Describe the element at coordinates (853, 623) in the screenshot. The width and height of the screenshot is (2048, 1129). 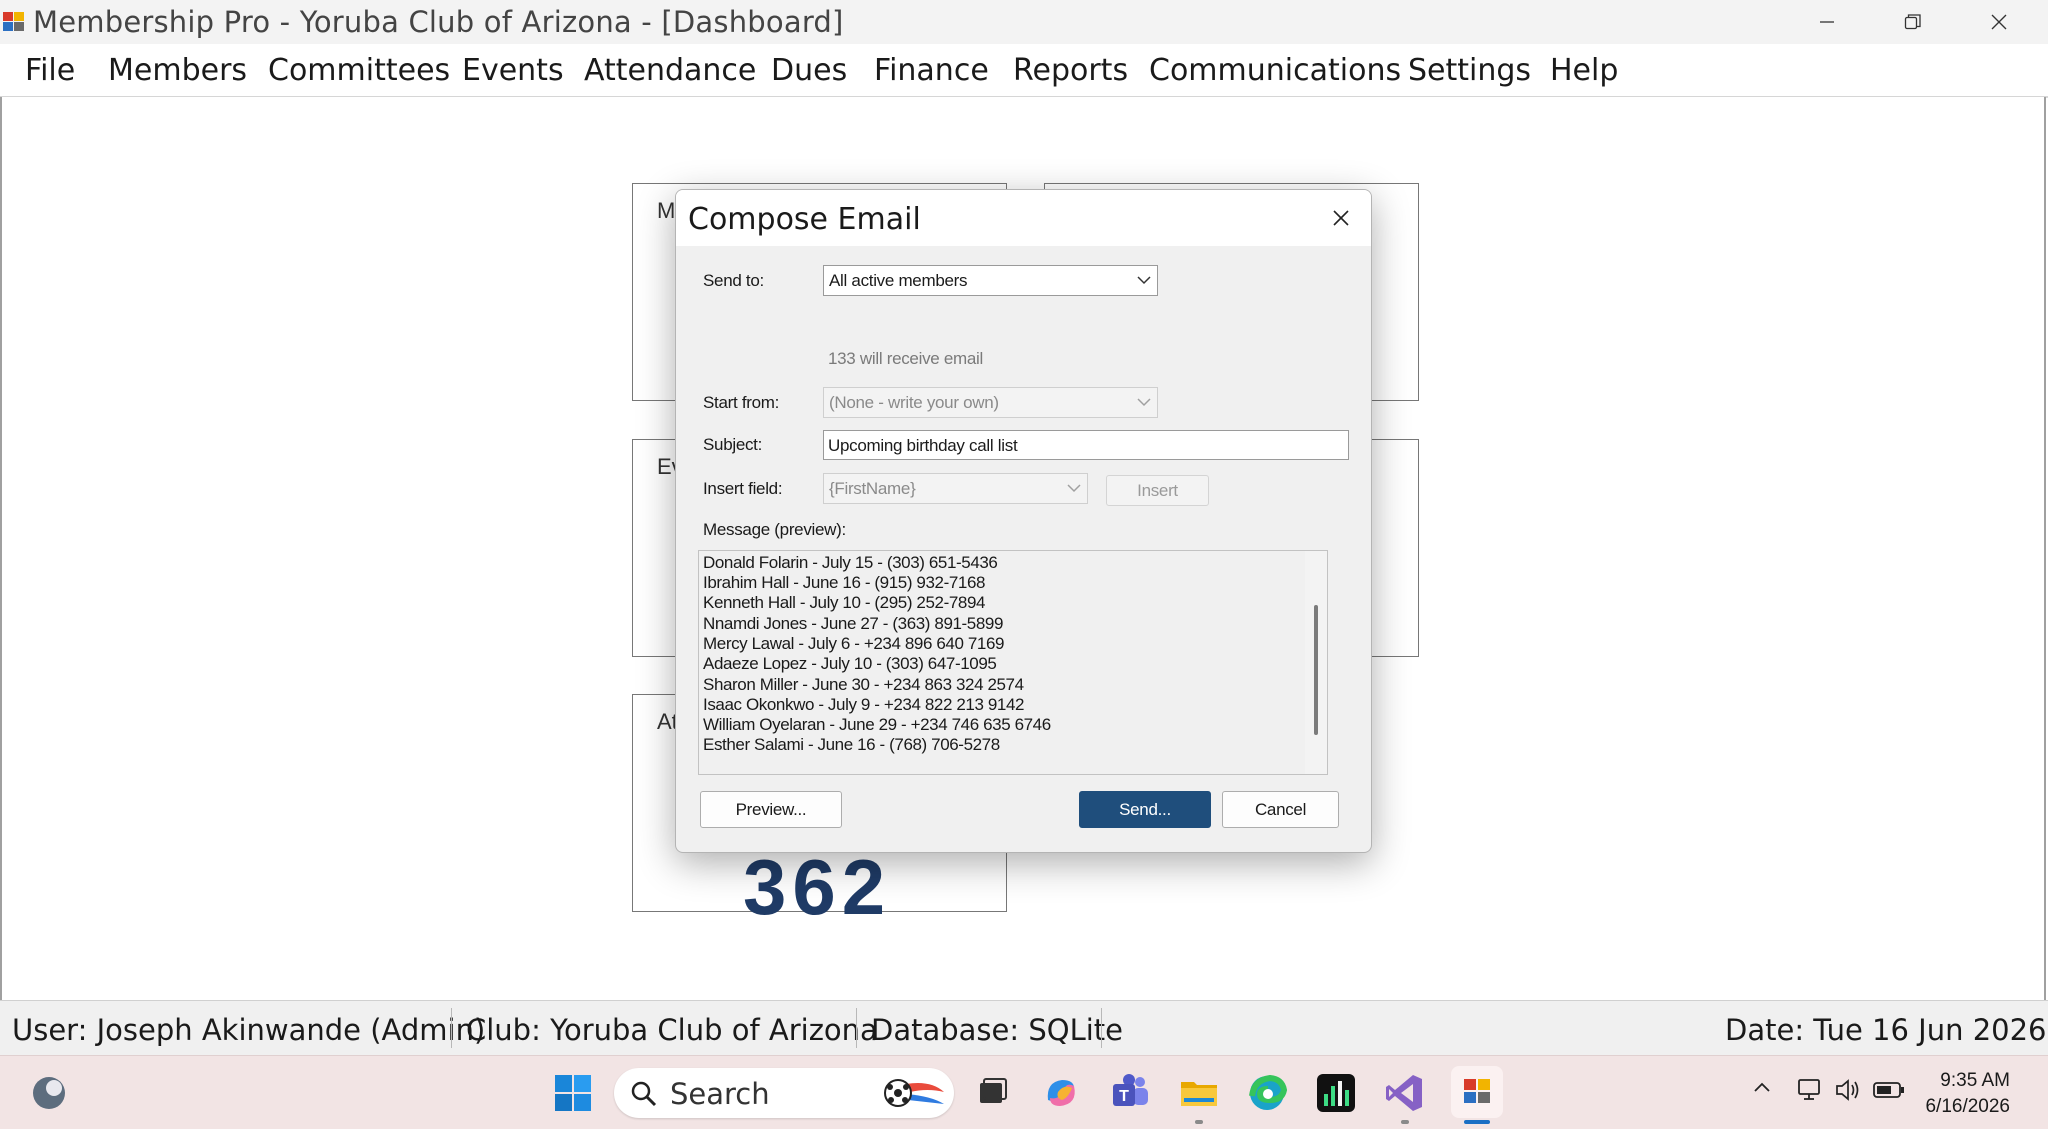
I see `message-line: Nnamdi Jones - June 27 - (363) 891-5899` at that location.